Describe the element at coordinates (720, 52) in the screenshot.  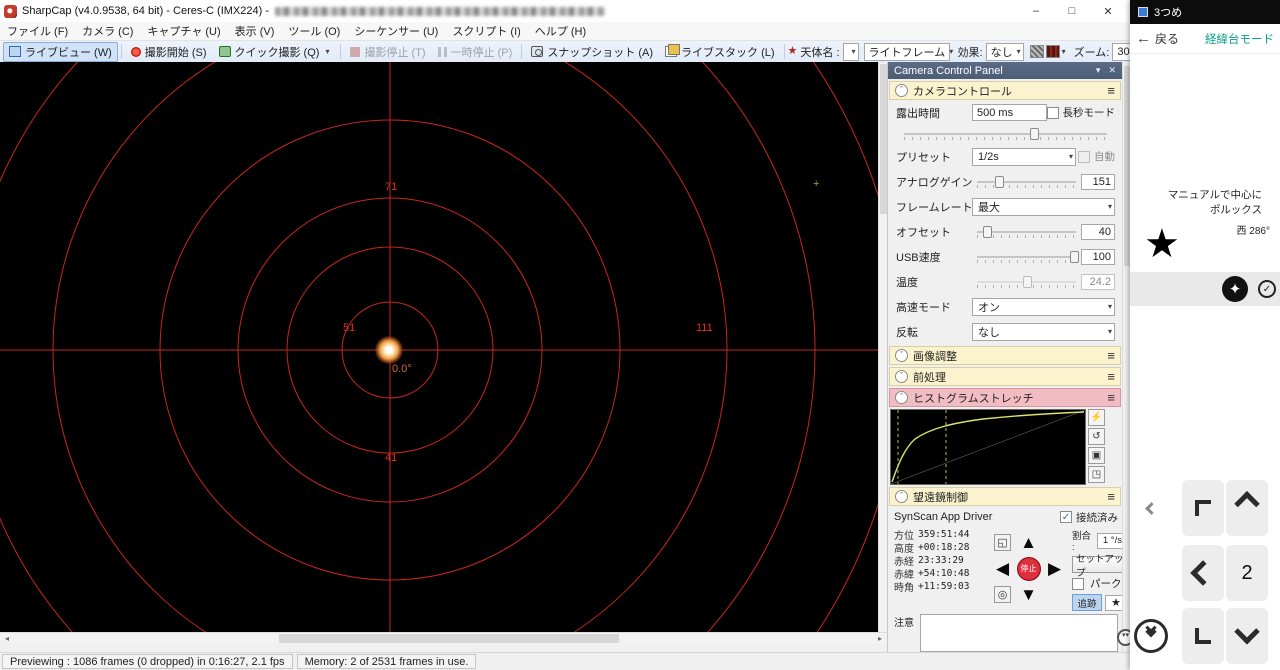
I see `live-stack-button: ライブスタック (L)` at that location.